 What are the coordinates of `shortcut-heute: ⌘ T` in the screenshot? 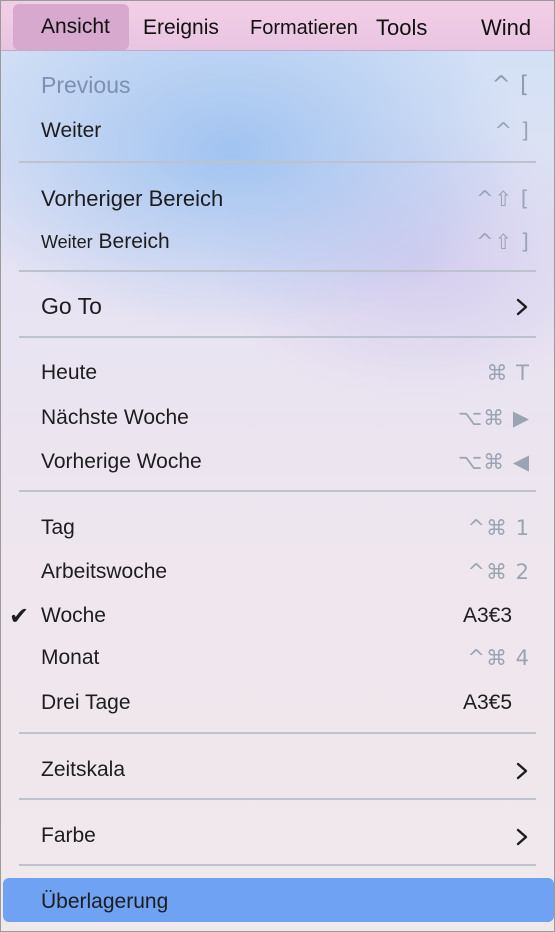 It's located at (508, 373).